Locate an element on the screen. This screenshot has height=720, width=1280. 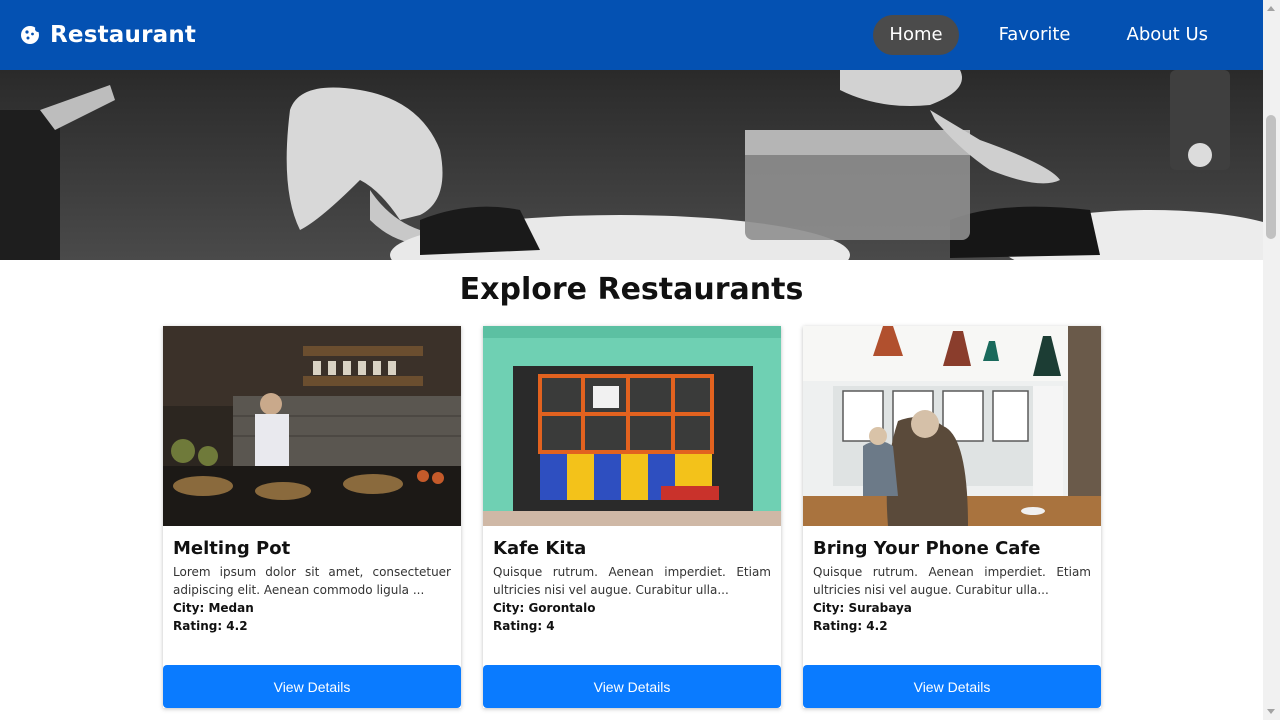
brand: Restaurant is located at coordinates (108, 35).